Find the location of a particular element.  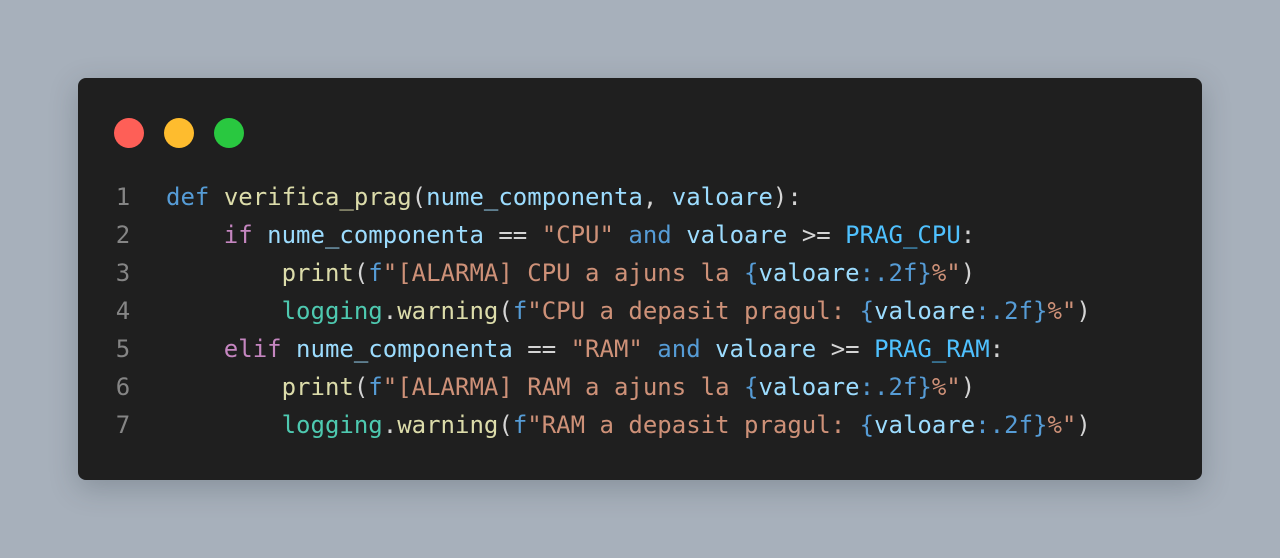

code-token: "[ALARMA] RAM a ajuns la is located at coordinates (563, 387).